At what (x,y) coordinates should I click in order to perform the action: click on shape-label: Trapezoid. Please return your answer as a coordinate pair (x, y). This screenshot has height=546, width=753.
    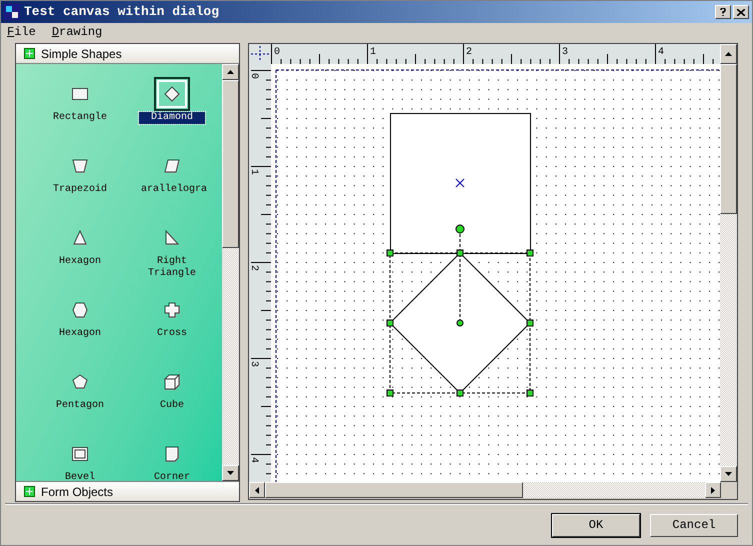
    Looking at the image, I should click on (80, 190).